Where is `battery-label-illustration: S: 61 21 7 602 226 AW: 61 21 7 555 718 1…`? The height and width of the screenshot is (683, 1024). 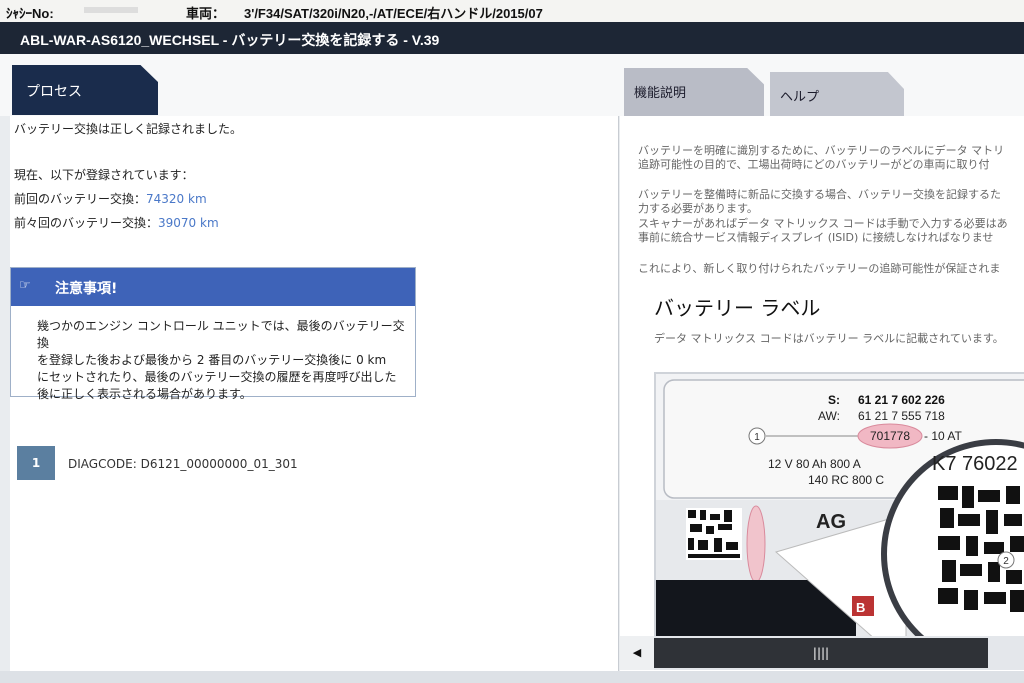 battery-label-illustration: S: 61 21 7 602 226 AW: 61 21 7 555 718 1… is located at coordinates (840, 509).